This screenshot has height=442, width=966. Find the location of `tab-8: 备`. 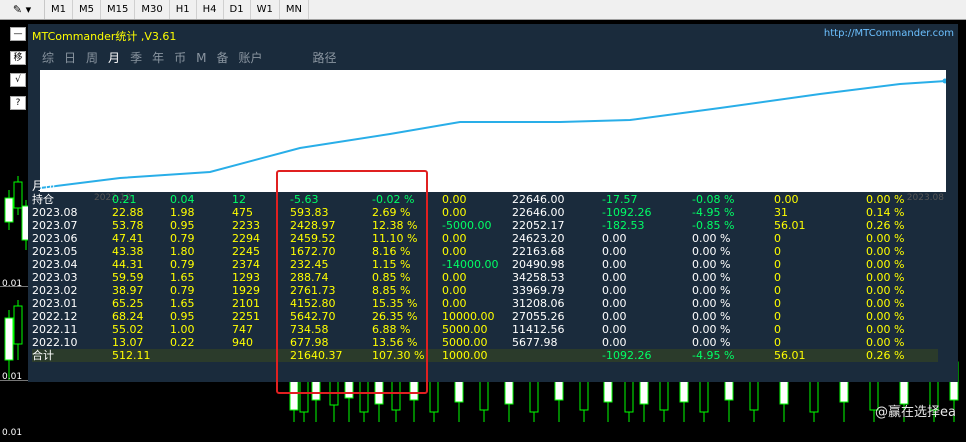

tab-8: 备 is located at coordinates (222, 58).